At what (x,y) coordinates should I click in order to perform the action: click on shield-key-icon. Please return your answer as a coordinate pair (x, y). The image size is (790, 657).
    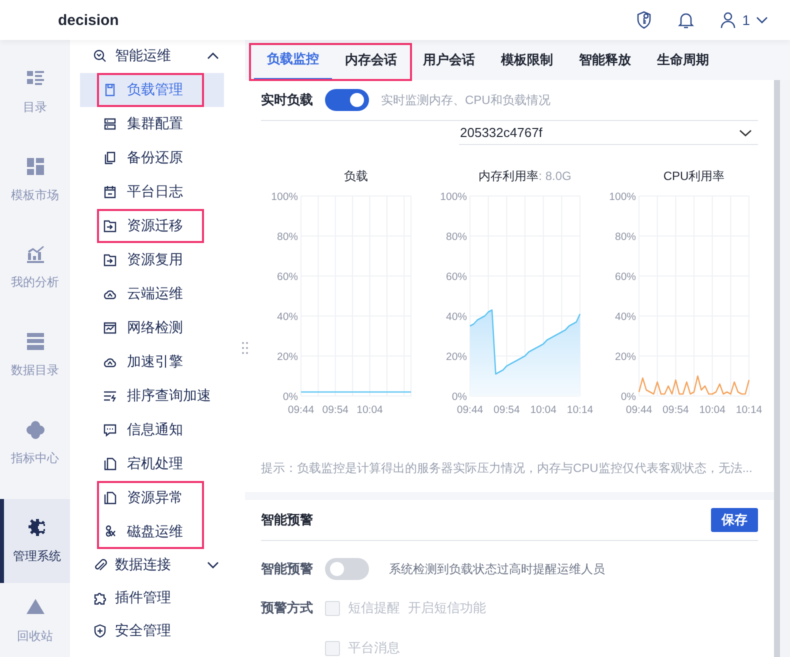
    Looking at the image, I should click on (644, 20).